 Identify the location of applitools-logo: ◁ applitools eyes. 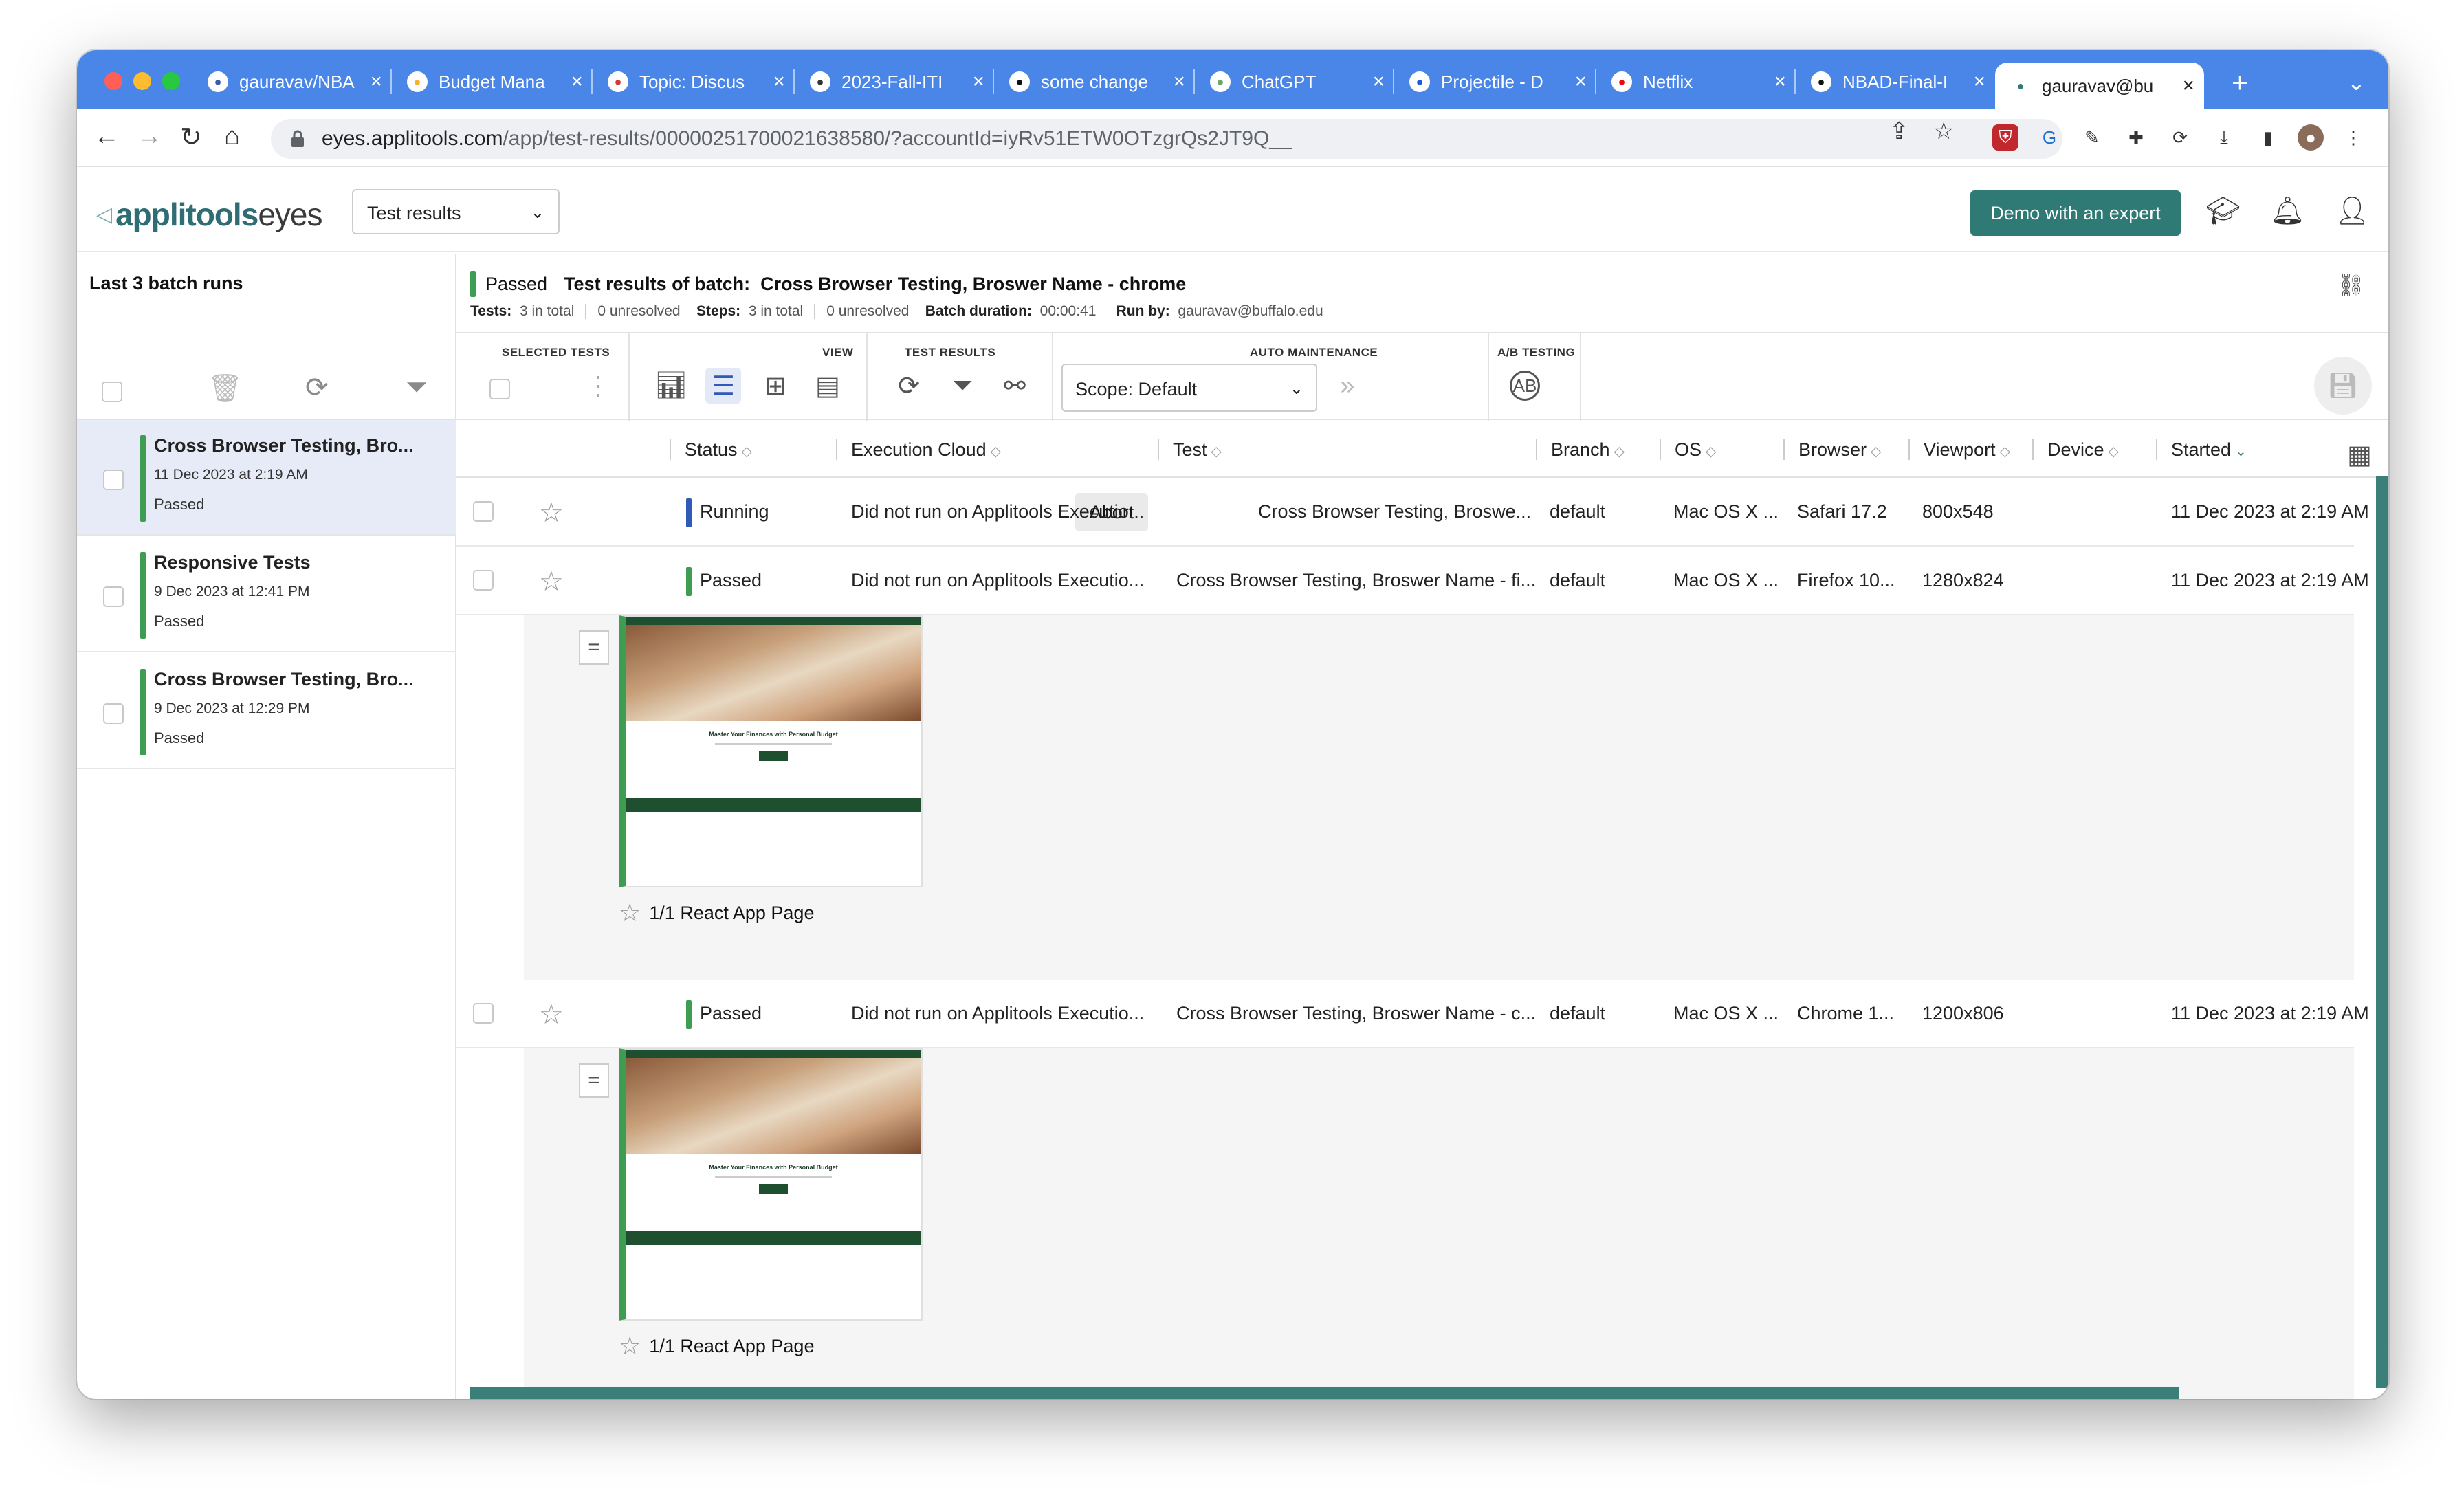
(209, 214).